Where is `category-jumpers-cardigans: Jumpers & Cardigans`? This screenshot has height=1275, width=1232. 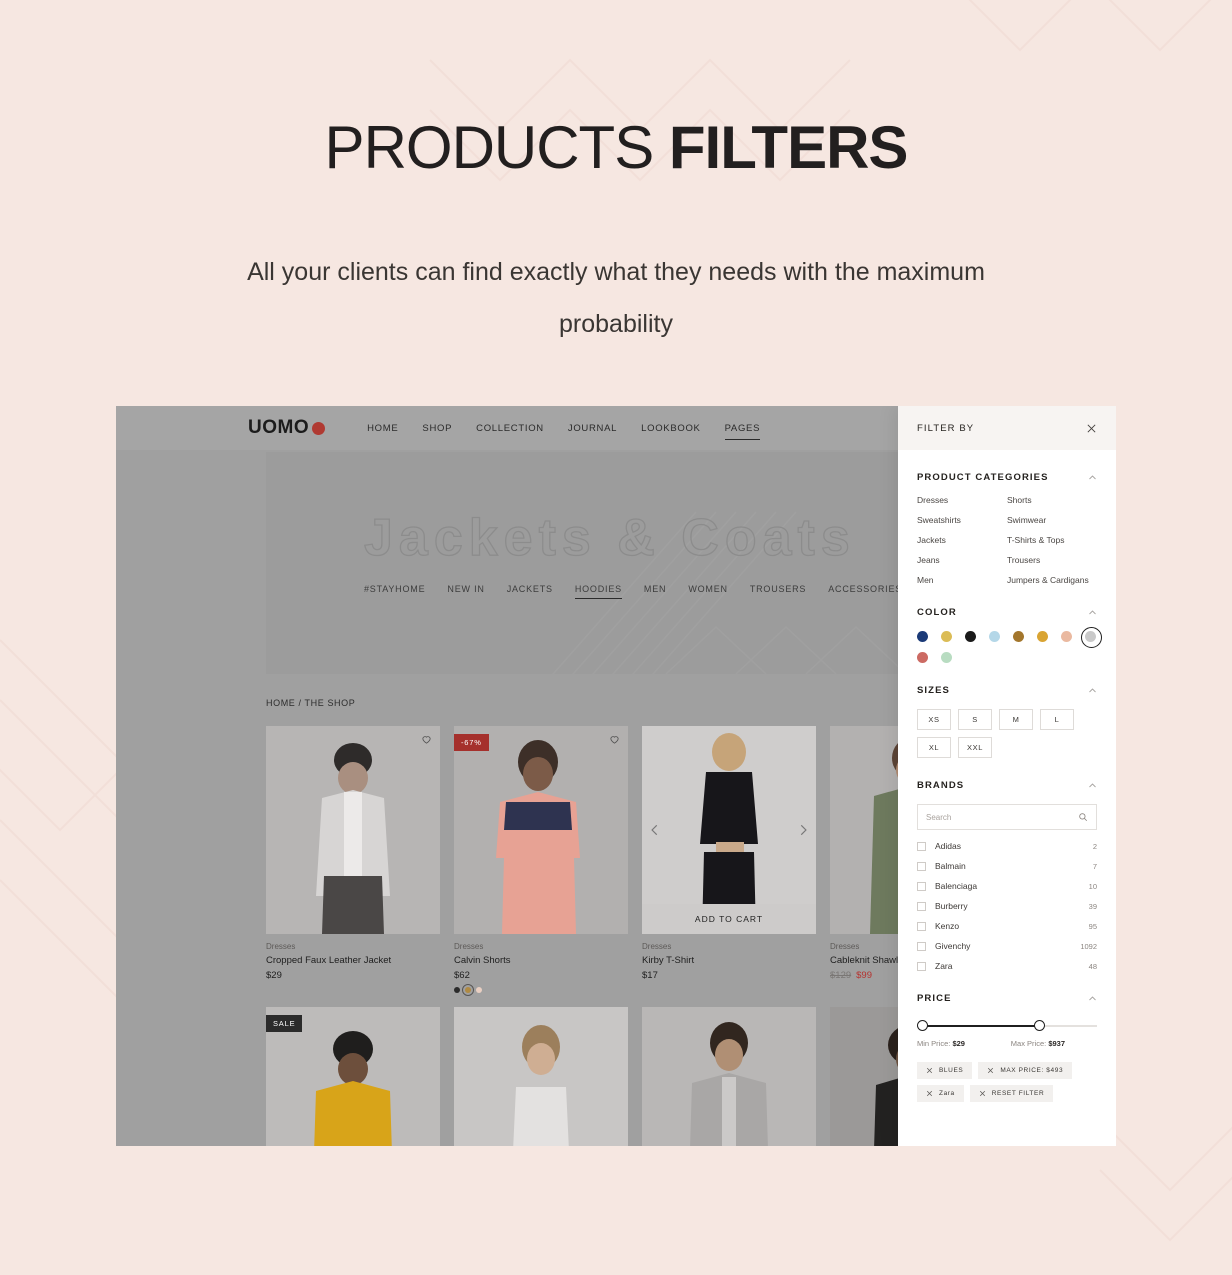 category-jumpers-cardigans: Jumpers & Cardigans is located at coordinates (1052, 580).